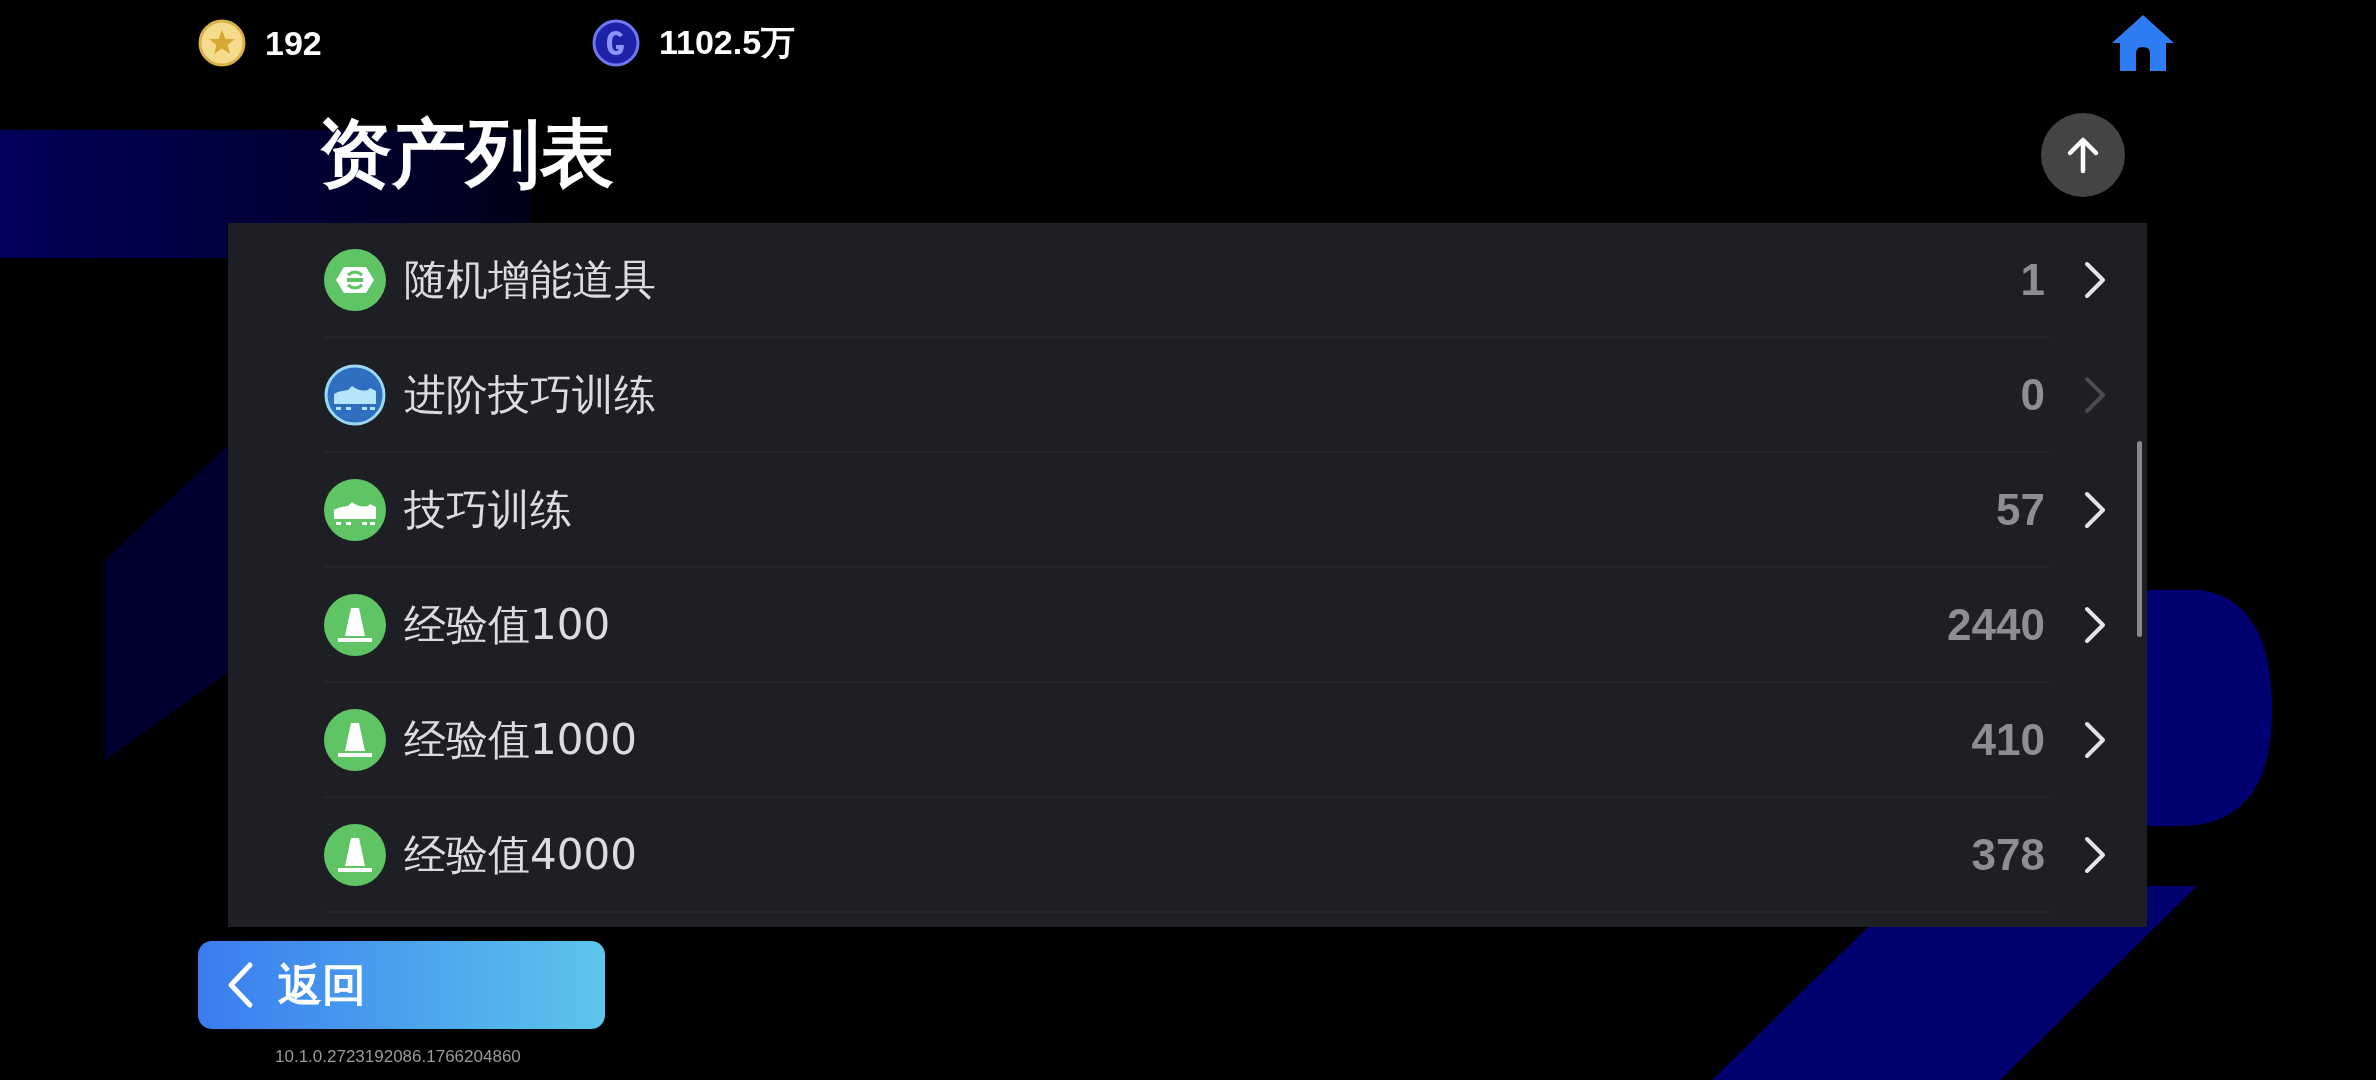 The width and height of the screenshot is (2376, 1080). Describe the element at coordinates (466, 153) in the screenshot. I see `page-title: 资产列表` at that location.